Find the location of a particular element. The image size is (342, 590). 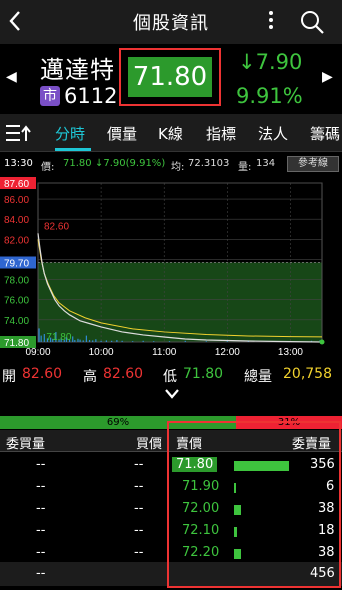

tick-avg-label: 均: is located at coordinates (178, 167).